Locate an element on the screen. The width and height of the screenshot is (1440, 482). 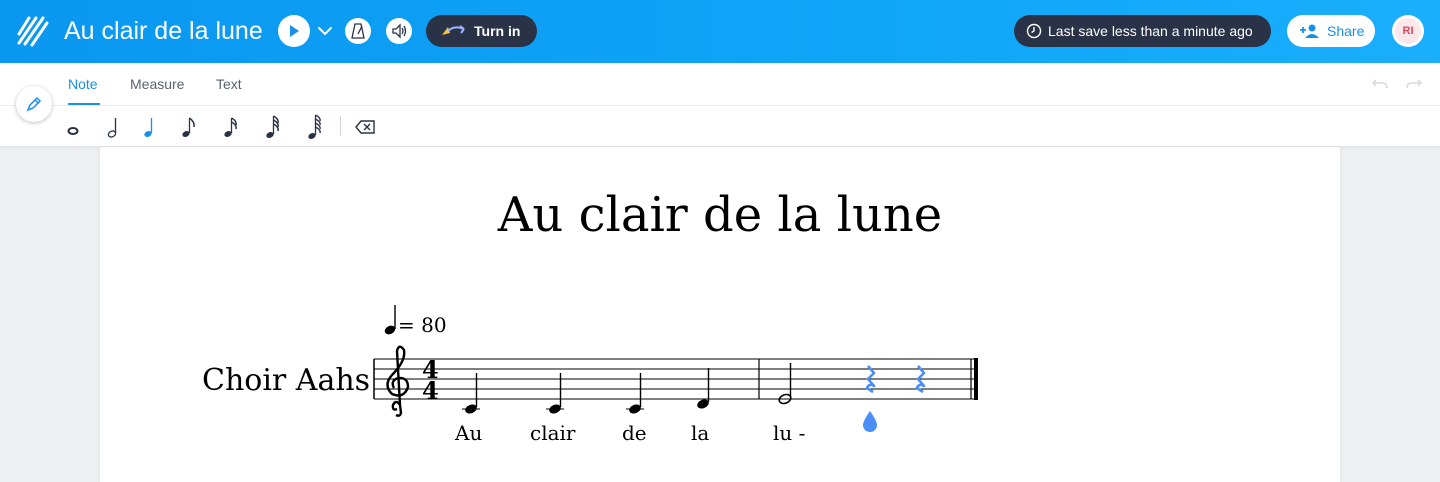
whole-note-icon is located at coordinates (74, 127).